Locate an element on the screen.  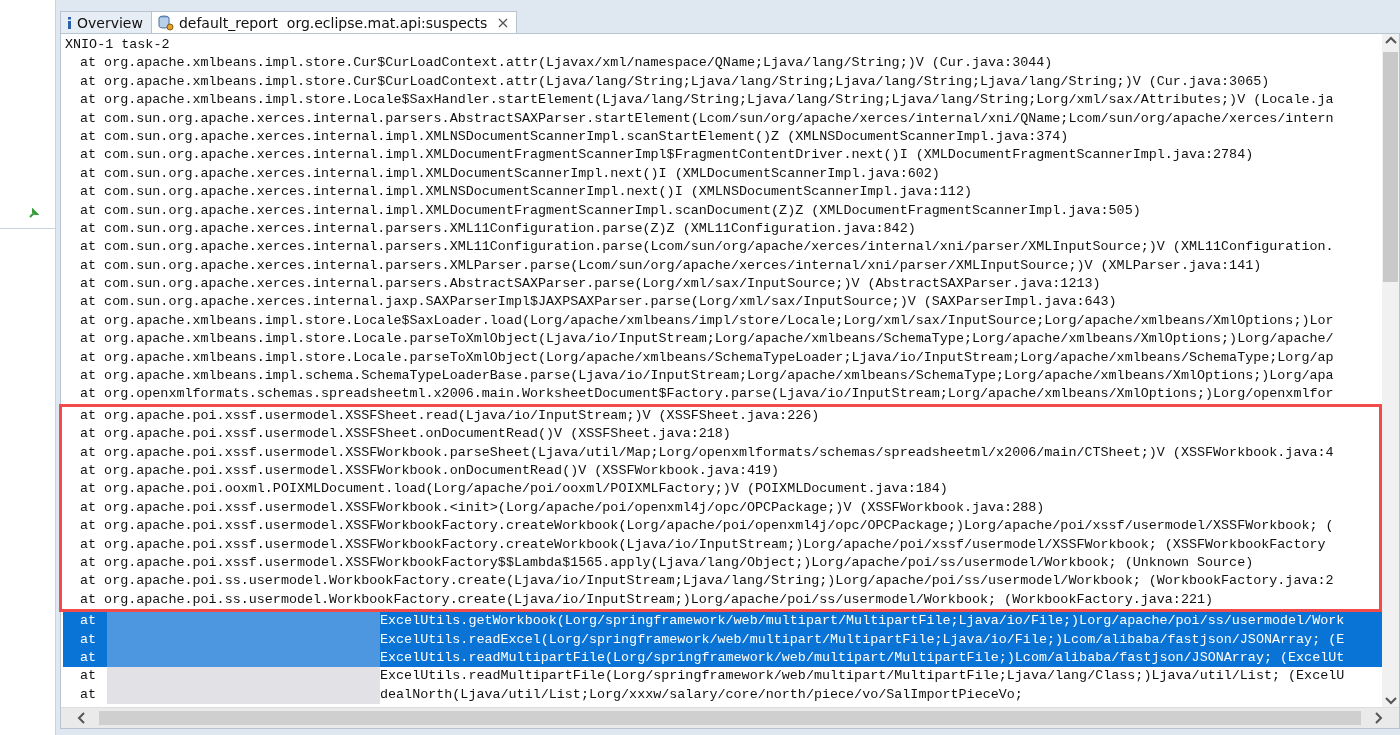
stack-frame: at org.apache.xmlbeans.impl.store.Cur$CurLoadContext.attr(Ljava/lang/String;Ljava/lang/String;Ljava/lang/String;Ljava/lang/String;)V (Cur.java:3065) is located at coordinates (722, 82).